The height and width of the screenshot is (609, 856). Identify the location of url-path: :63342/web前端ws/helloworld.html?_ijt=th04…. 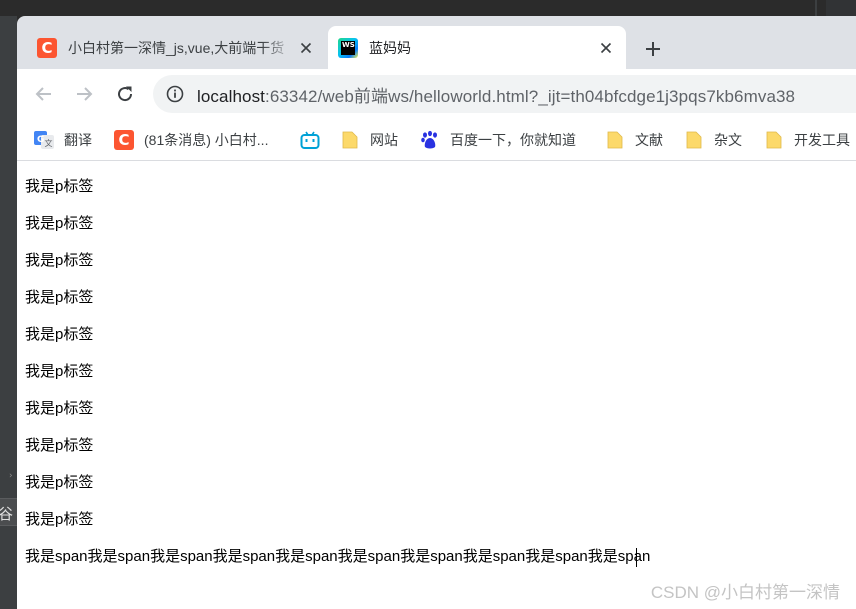
(530, 96).